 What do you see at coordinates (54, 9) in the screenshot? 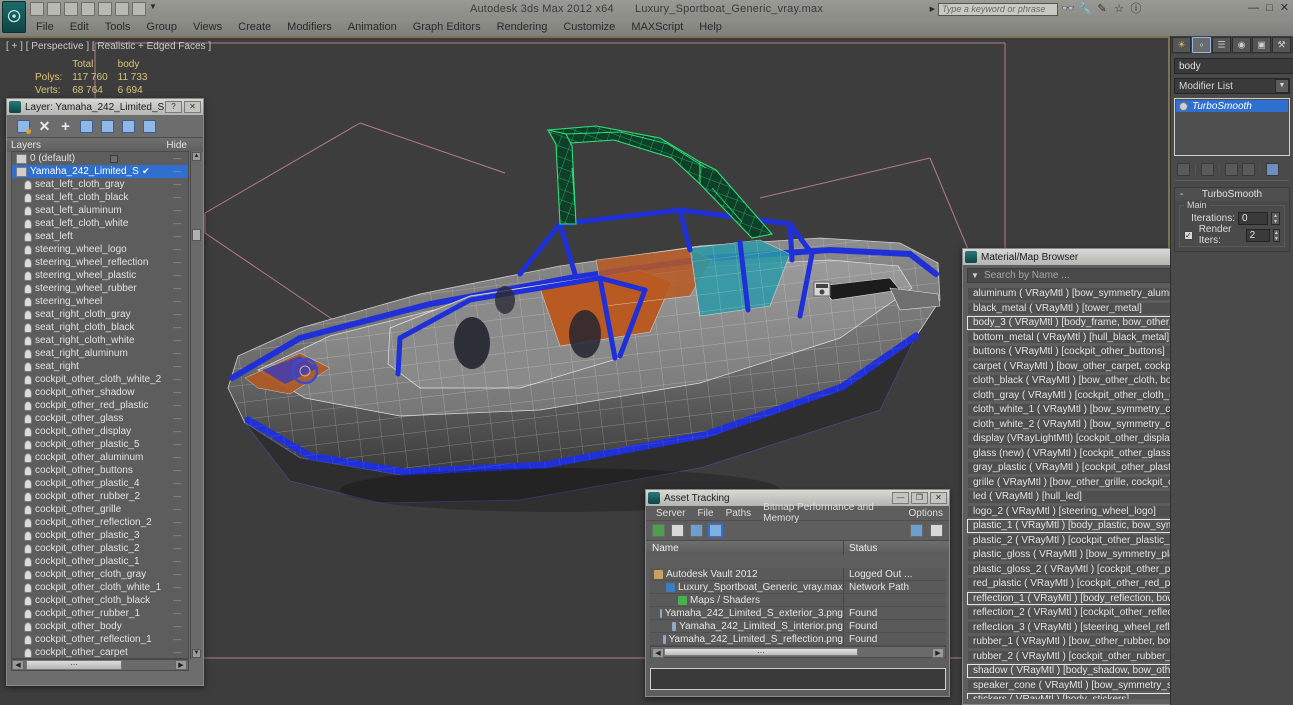
I see `save-file-icon` at bounding box center [54, 9].